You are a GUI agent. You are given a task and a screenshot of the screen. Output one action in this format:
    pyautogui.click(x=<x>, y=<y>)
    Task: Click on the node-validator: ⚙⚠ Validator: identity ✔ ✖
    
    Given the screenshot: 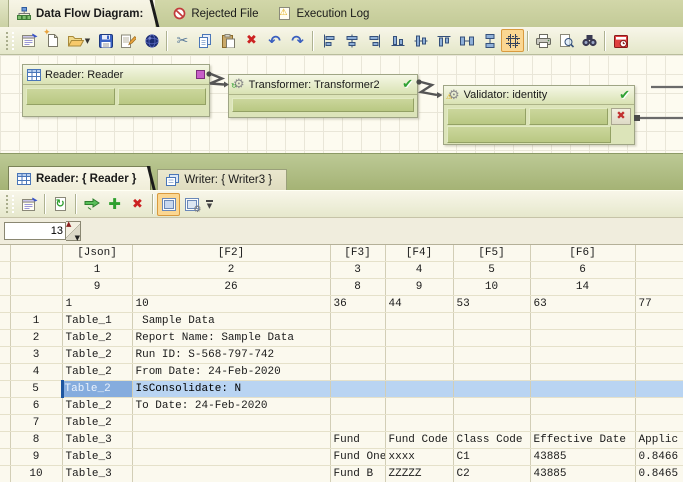 What is the action you would take?
    pyautogui.click(x=539, y=115)
    